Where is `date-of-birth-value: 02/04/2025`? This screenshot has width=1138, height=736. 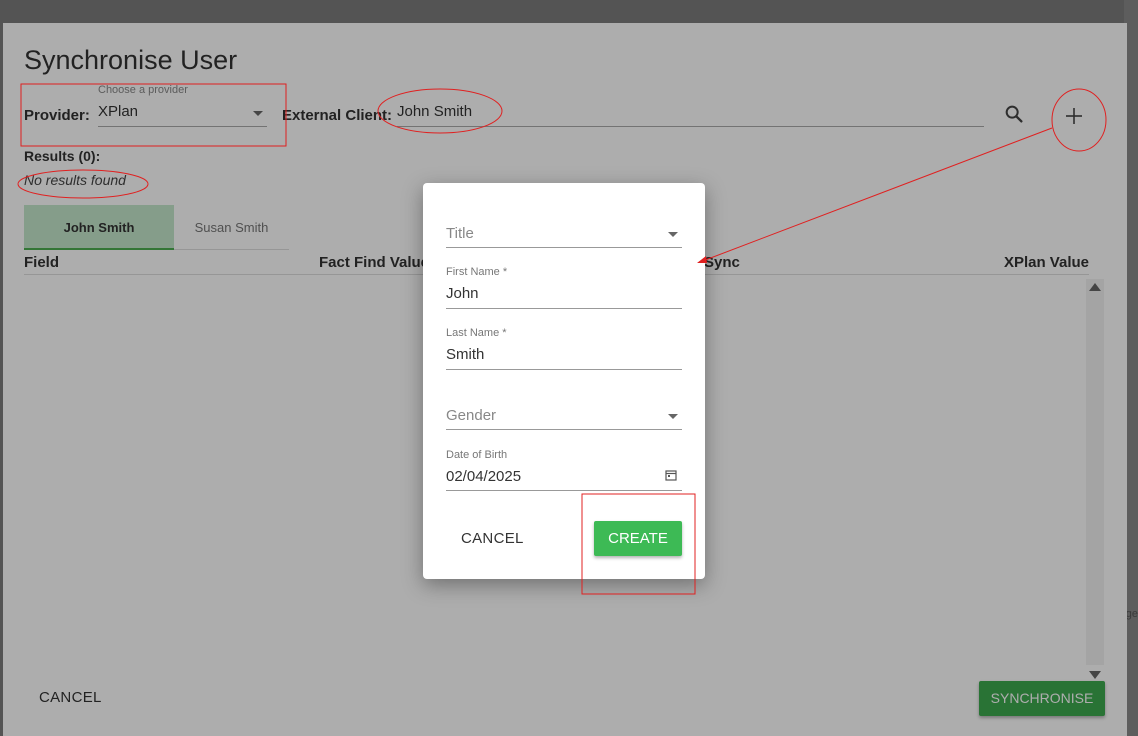 date-of-birth-value: 02/04/2025 is located at coordinates (484, 476).